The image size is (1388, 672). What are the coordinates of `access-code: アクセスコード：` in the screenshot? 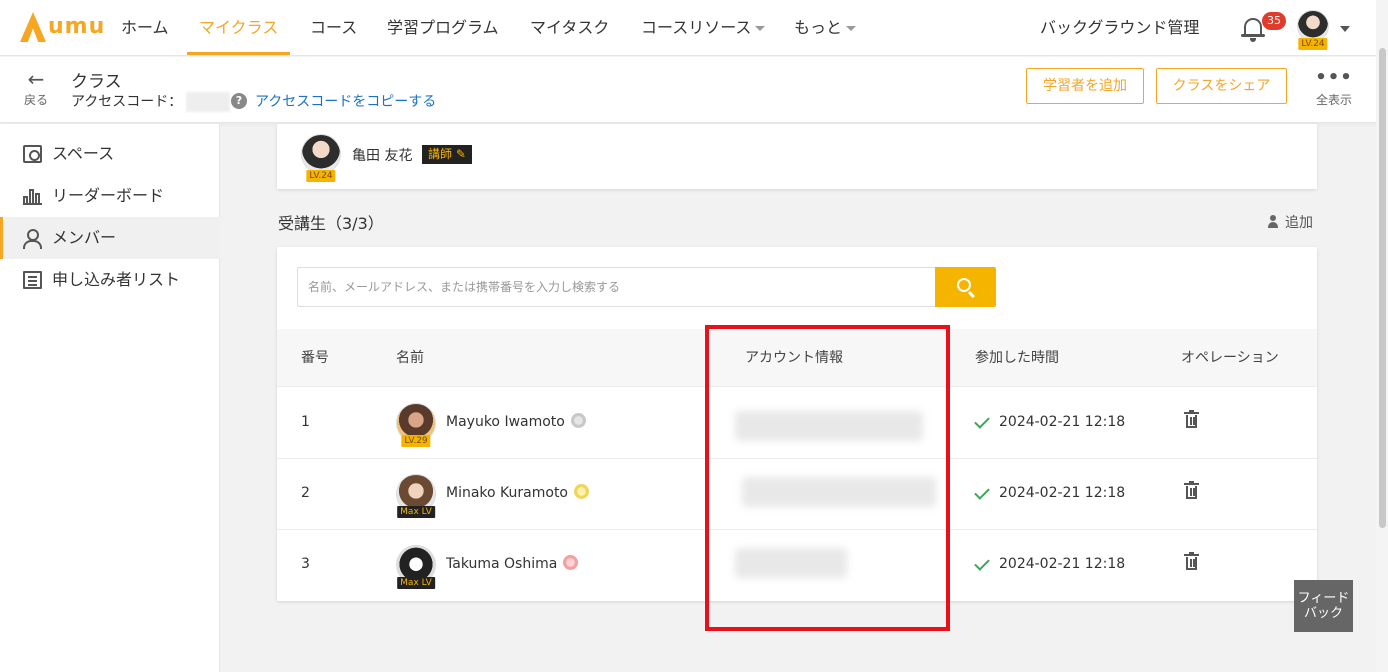 It's located at (151, 101).